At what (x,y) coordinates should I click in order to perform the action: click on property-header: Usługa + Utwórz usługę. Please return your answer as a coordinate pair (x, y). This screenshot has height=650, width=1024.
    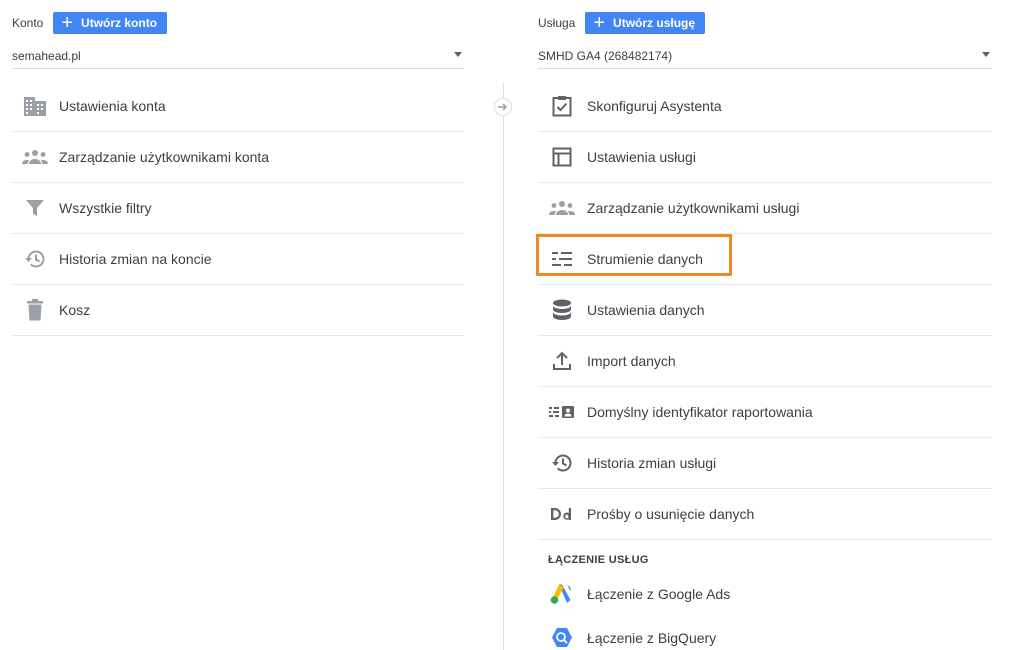
    Looking at the image, I should click on (765, 23).